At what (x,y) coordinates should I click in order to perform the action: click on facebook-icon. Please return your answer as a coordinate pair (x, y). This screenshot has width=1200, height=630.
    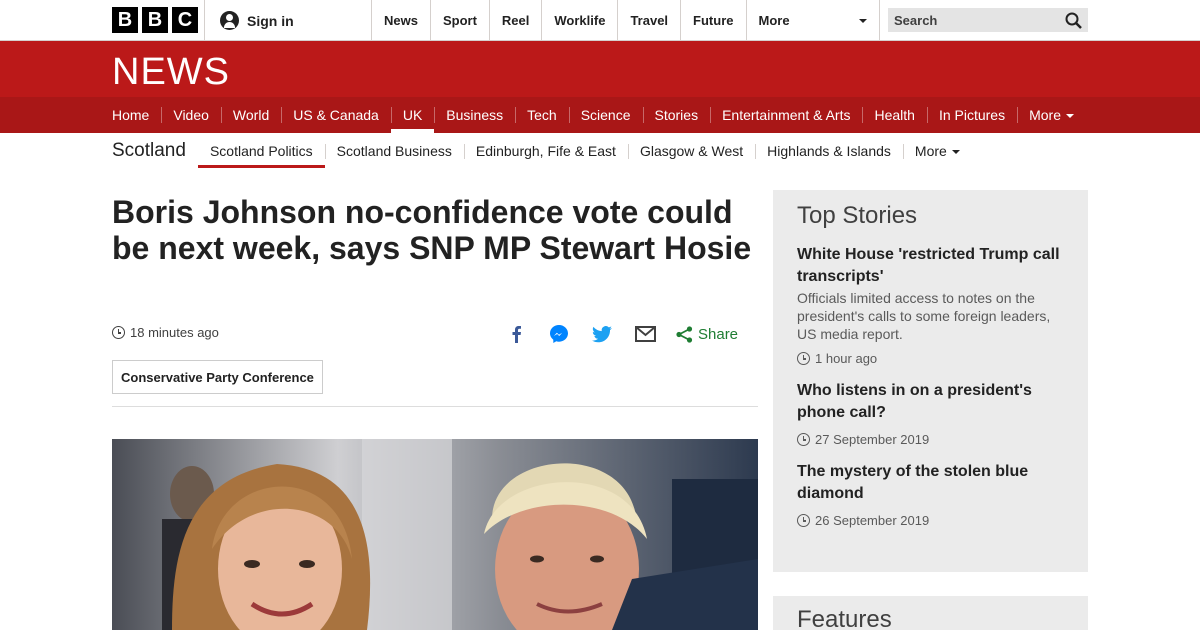
    Looking at the image, I should click on (516, 334).